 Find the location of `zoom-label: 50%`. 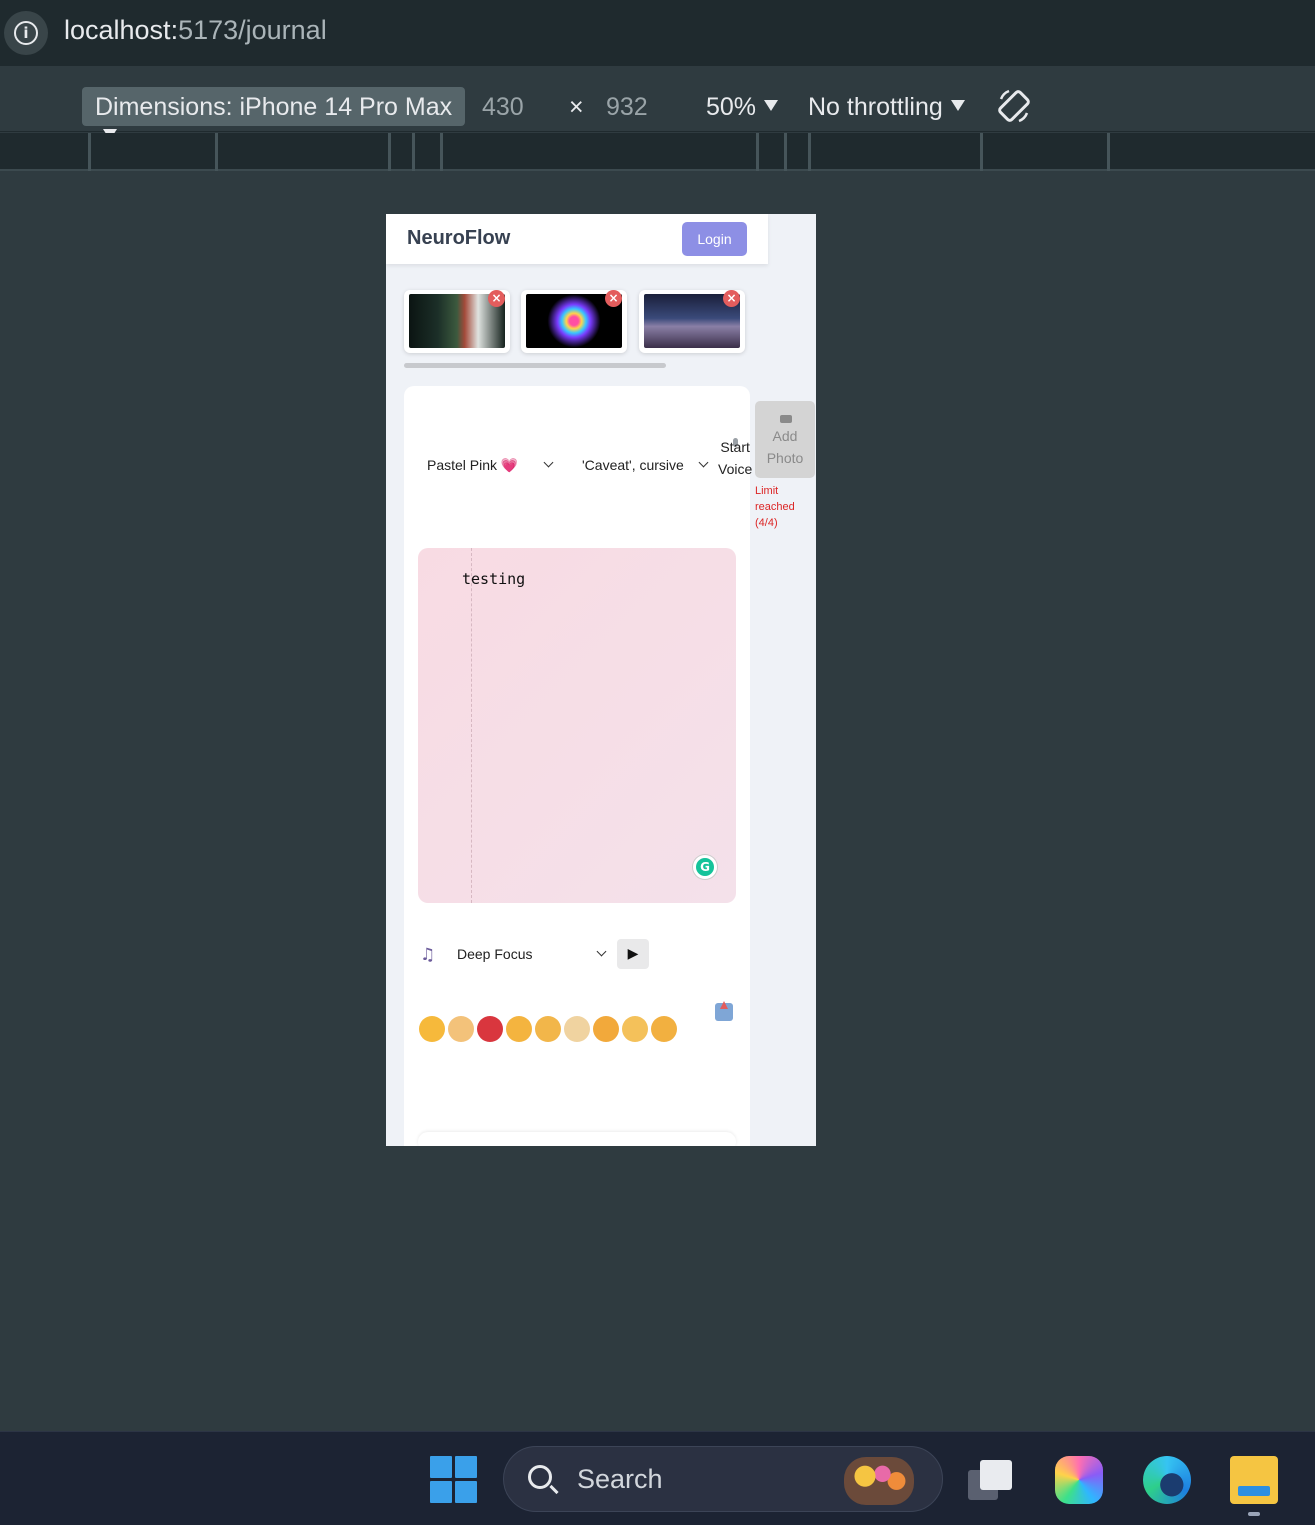

zoom-label: 50% is located at coordinates (731, 107).